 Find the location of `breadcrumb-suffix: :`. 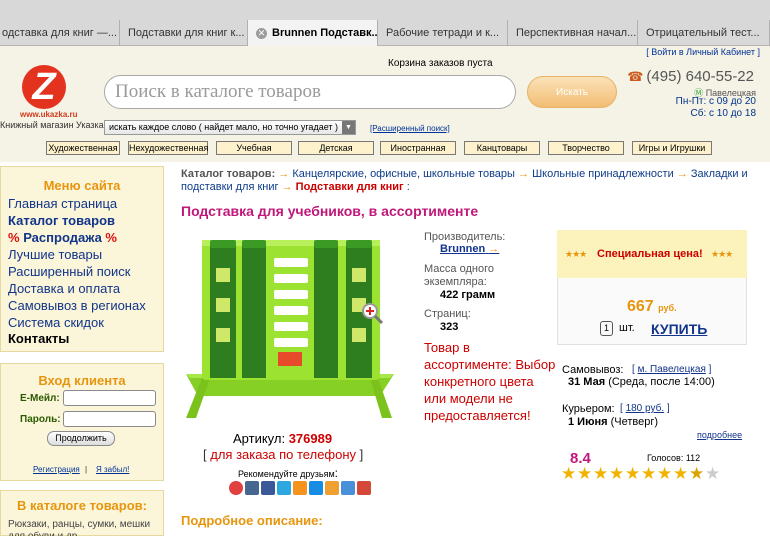

breadcrumb-suffix: : is located at coordinates (408, 187).